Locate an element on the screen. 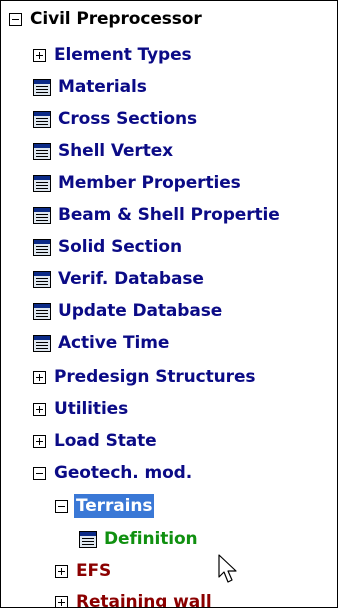 The image size is (338, 608). tree-node-label: Element Types is located at coordinates (123, 55).